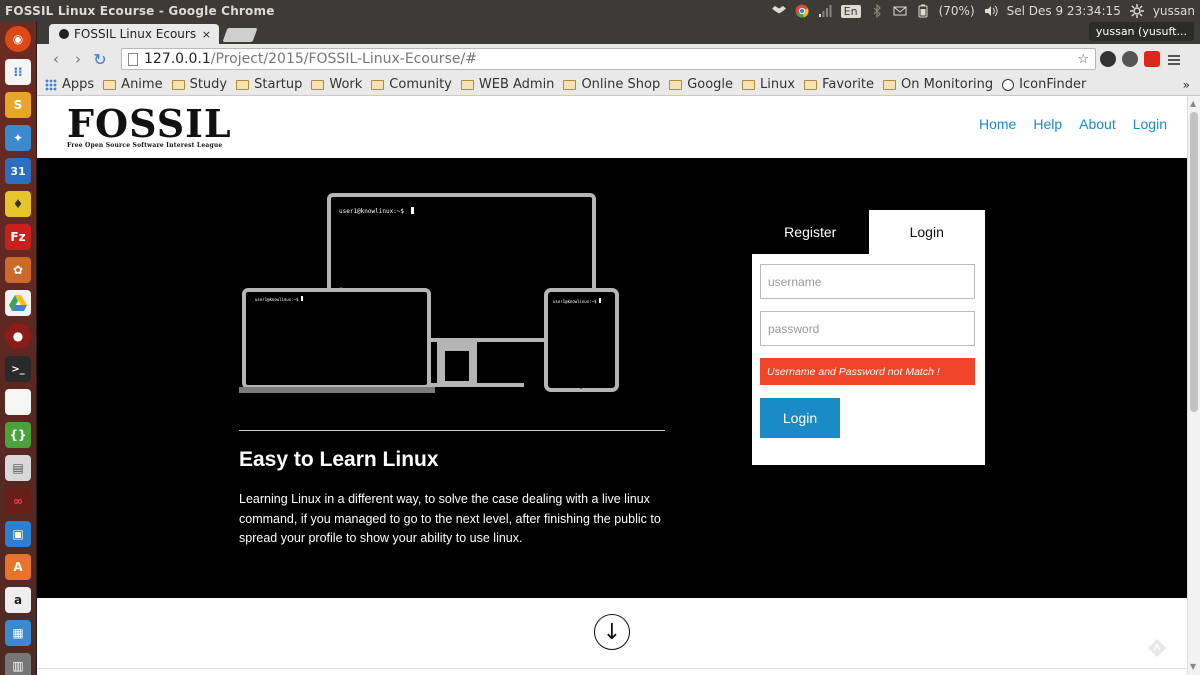 The height and width of the screenshot is (675, 1200). What do you see at coordinates (18, 468) in the screenshot?
I see `files-icon: ▤` at bounding box center [18, 468].